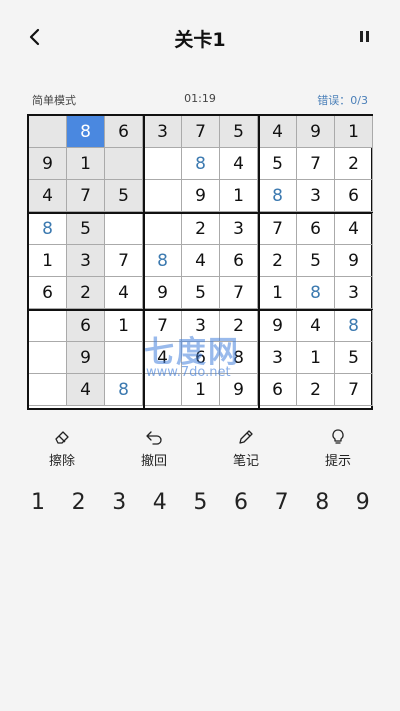 The image size is (400, 711). I want to click on number-key: 9, so click(363, 503).